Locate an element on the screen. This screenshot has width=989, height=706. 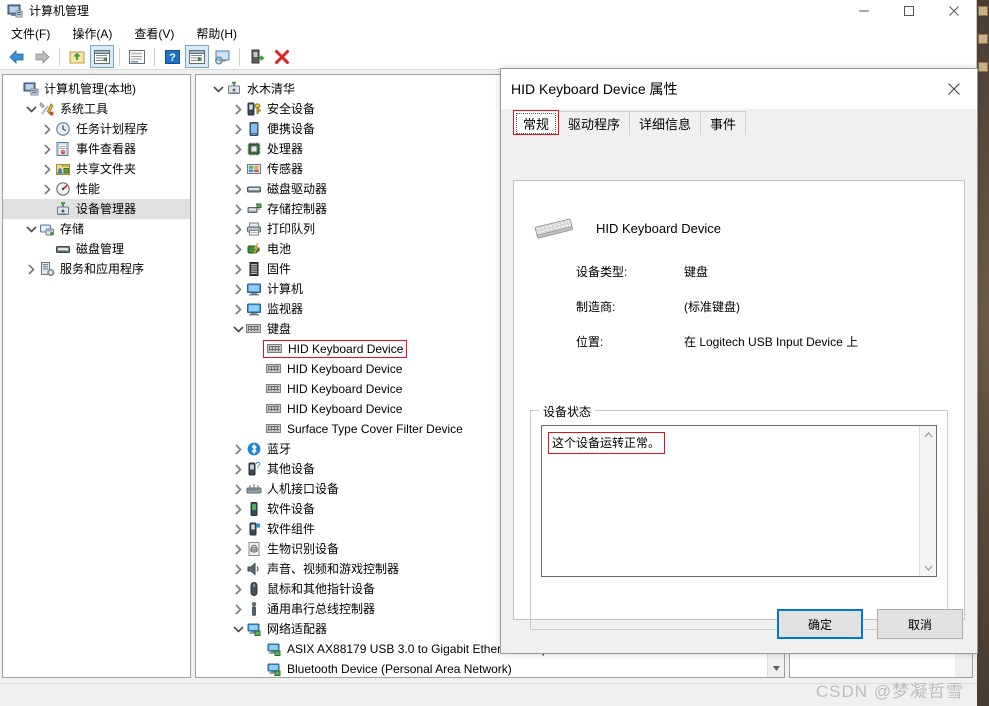
help-icon: ? is located at coordinates (172, 56).